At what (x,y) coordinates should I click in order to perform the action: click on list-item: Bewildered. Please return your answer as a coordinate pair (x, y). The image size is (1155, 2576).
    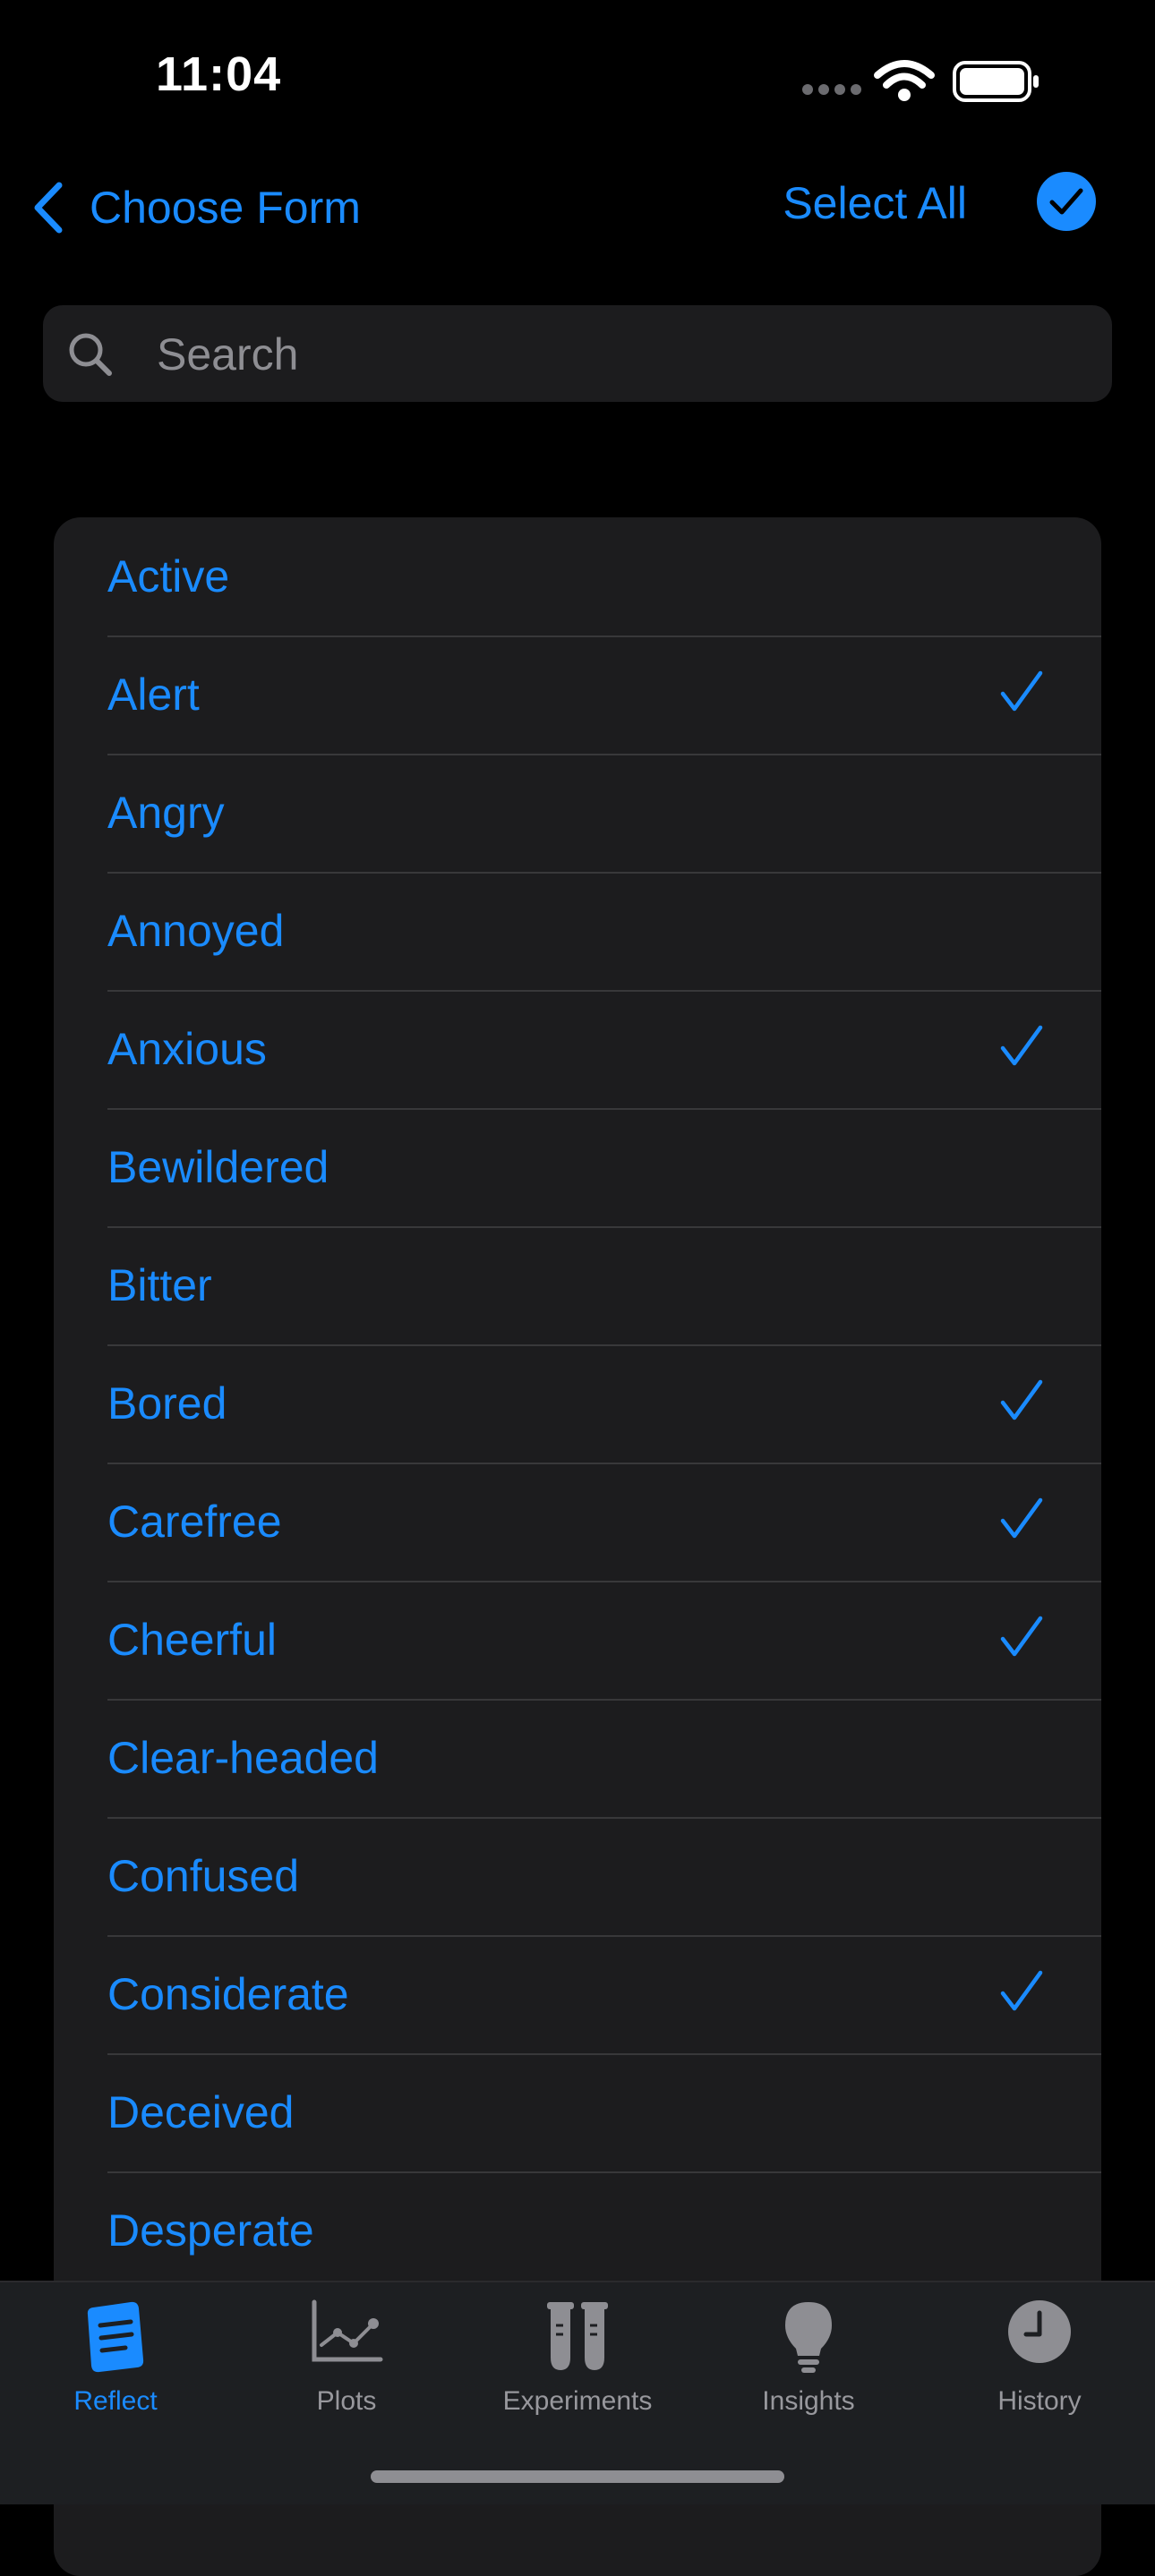
    Looking at the image, I should click on (577, 1167).